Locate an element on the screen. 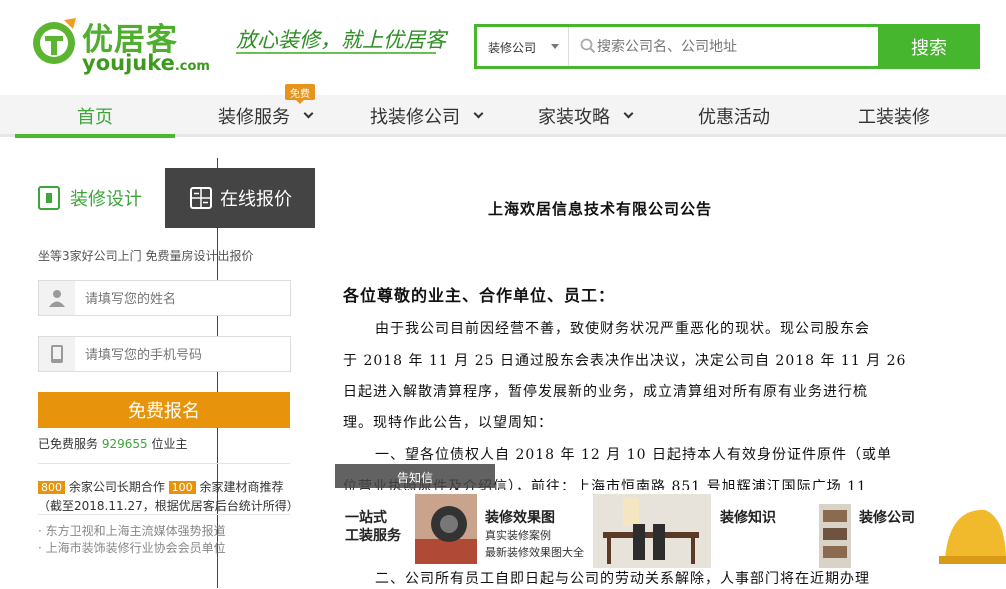  logo-text-en: youjuke.com is located at coordinates (146, 63).